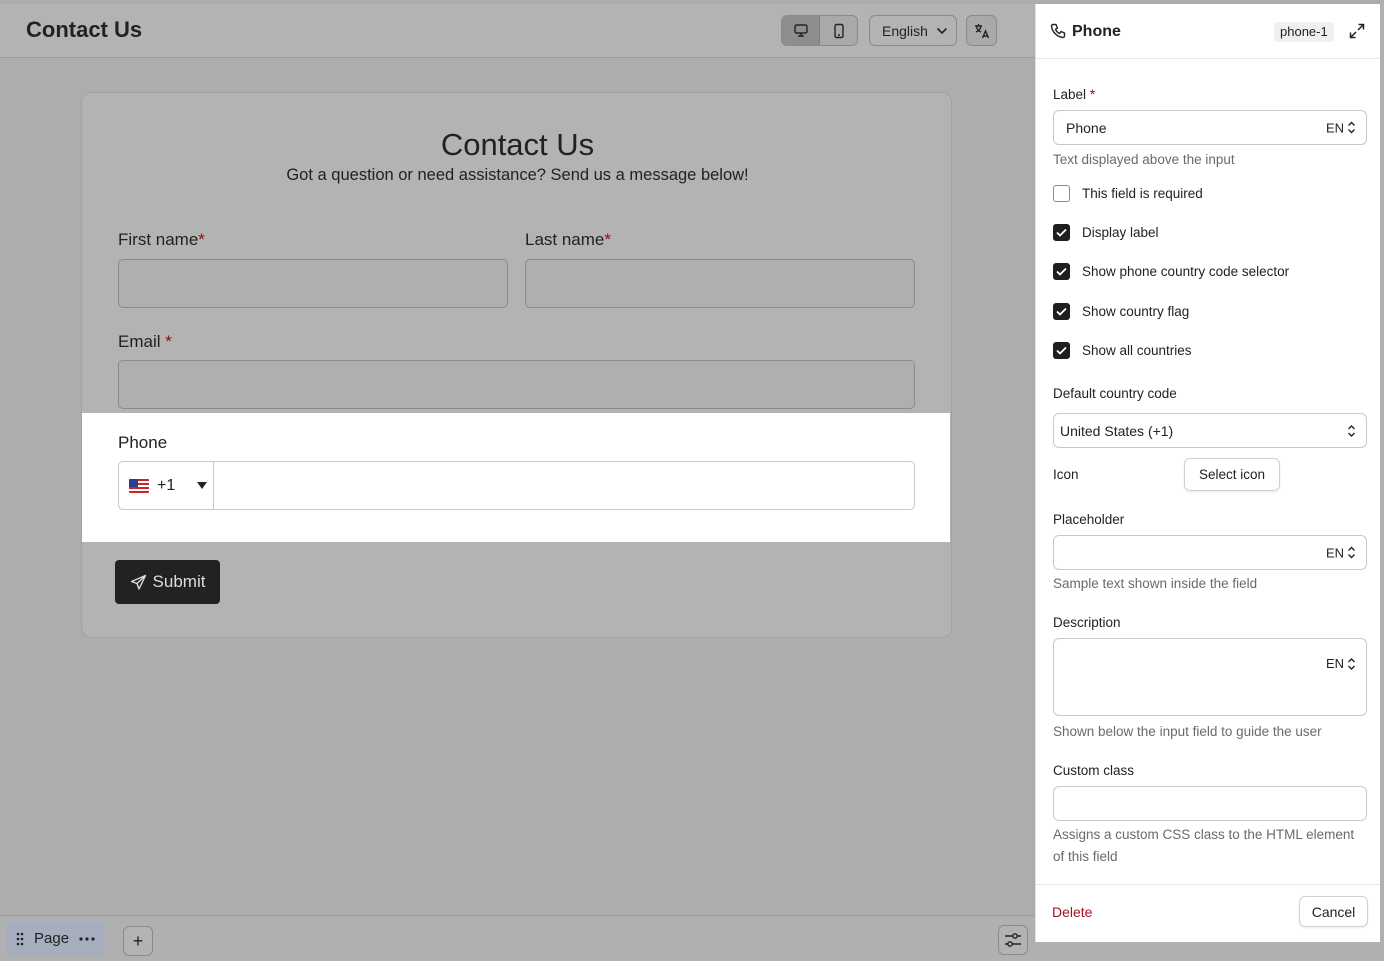  I want to click on window-right-edge, so click(1382, 480).